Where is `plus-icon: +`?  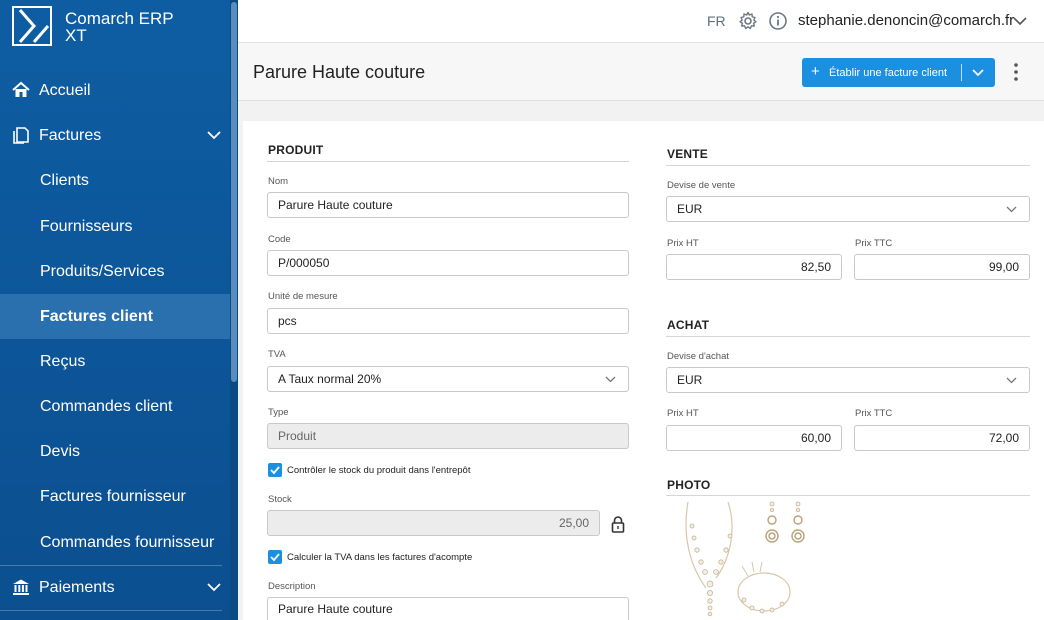
plus-icon: + is located at coordinates (815, 71).